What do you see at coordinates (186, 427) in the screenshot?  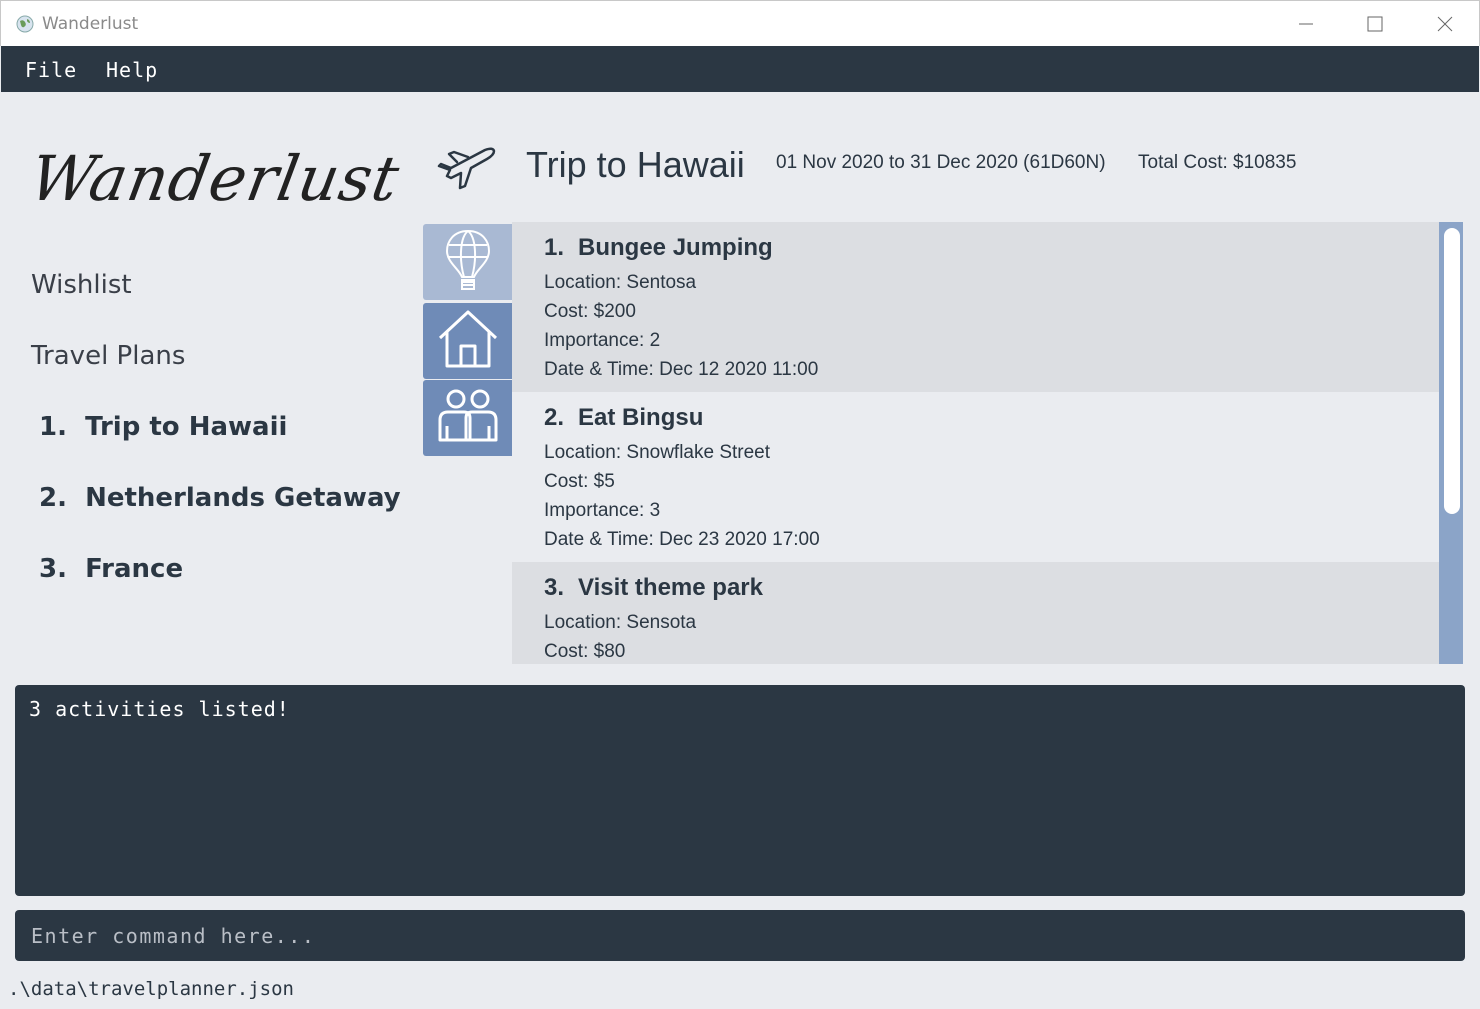 I see `travel-plan-name: Trip to Hawaii` at bounding box center [186, 427].